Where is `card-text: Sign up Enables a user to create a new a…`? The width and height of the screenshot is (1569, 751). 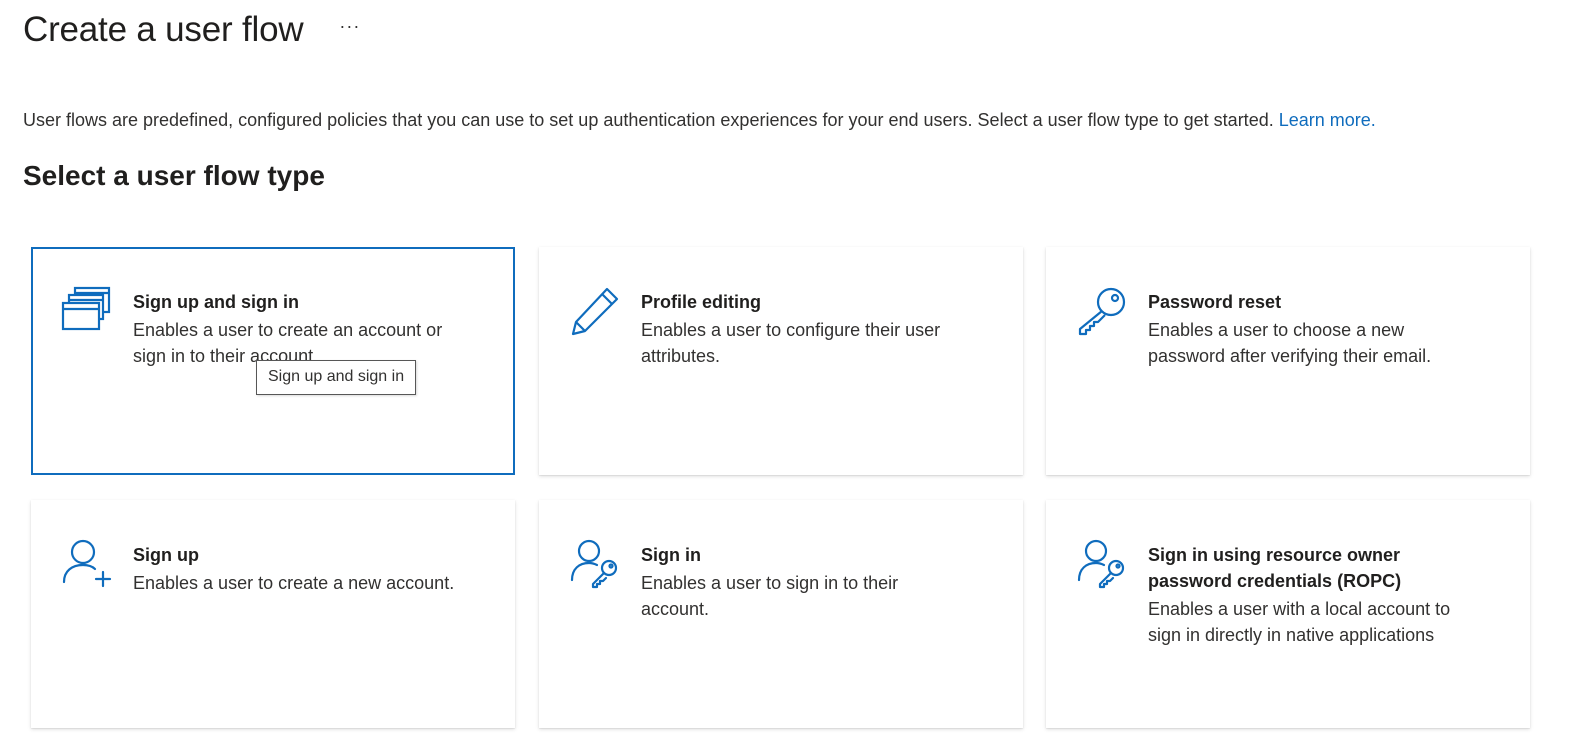
card-text: Sign up Enables a user to create a new a… is located at coordinates (298, 569).